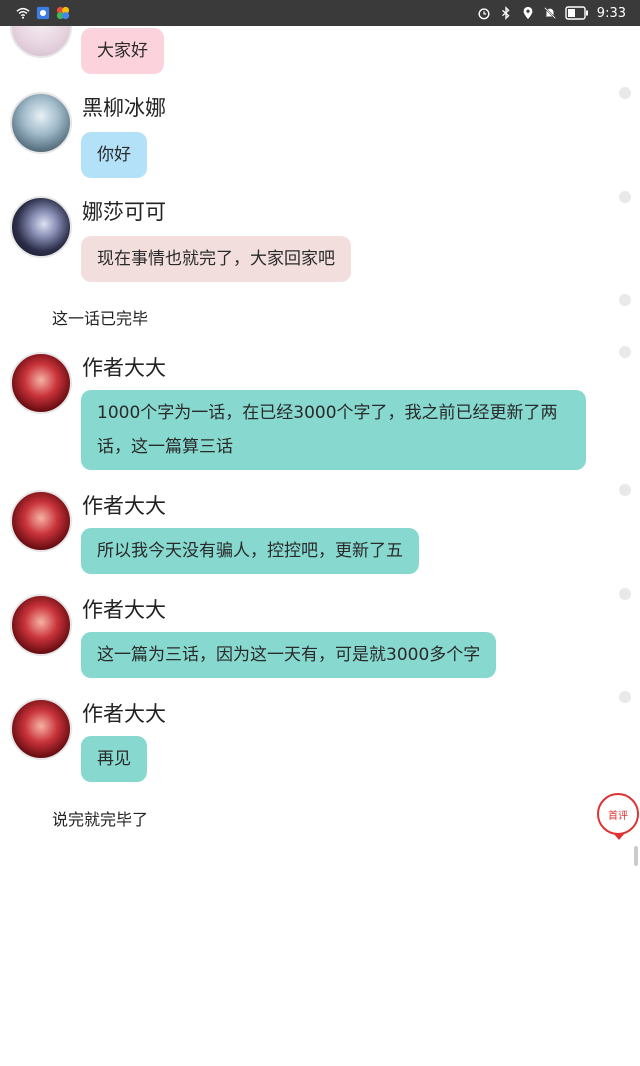 This screenshot has width=640, height=1066. What do you see at coordinates (100, 318) in the screenshot?
I see `chapter-end-note: 这一话已完毕` at bounding box center [100, 318].